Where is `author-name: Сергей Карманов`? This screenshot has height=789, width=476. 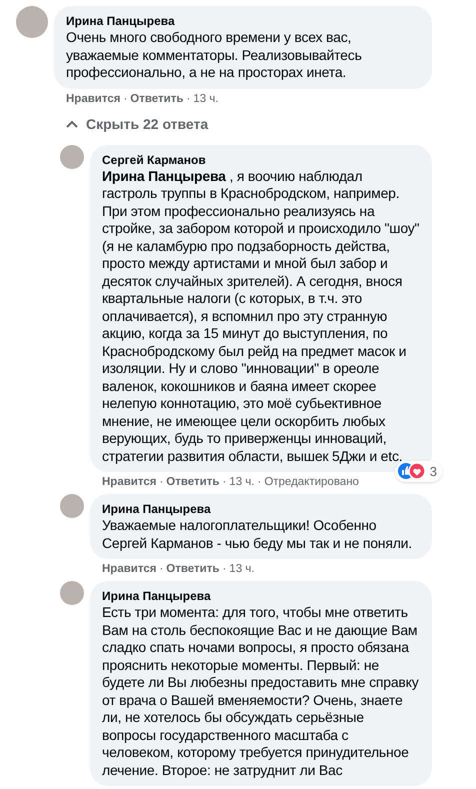 author-name: Сергей Карманов is located at coordinates (261, 160).